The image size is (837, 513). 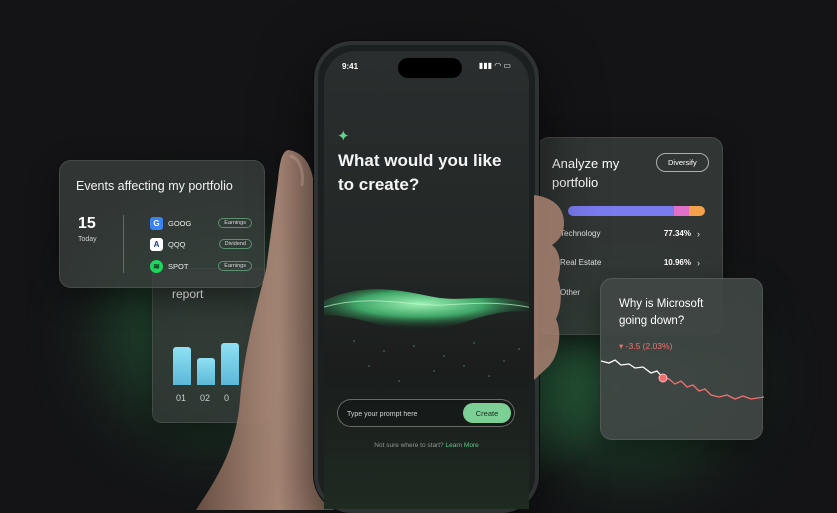 I want to click on invesco-icon: A, so click(x=156, y=244).